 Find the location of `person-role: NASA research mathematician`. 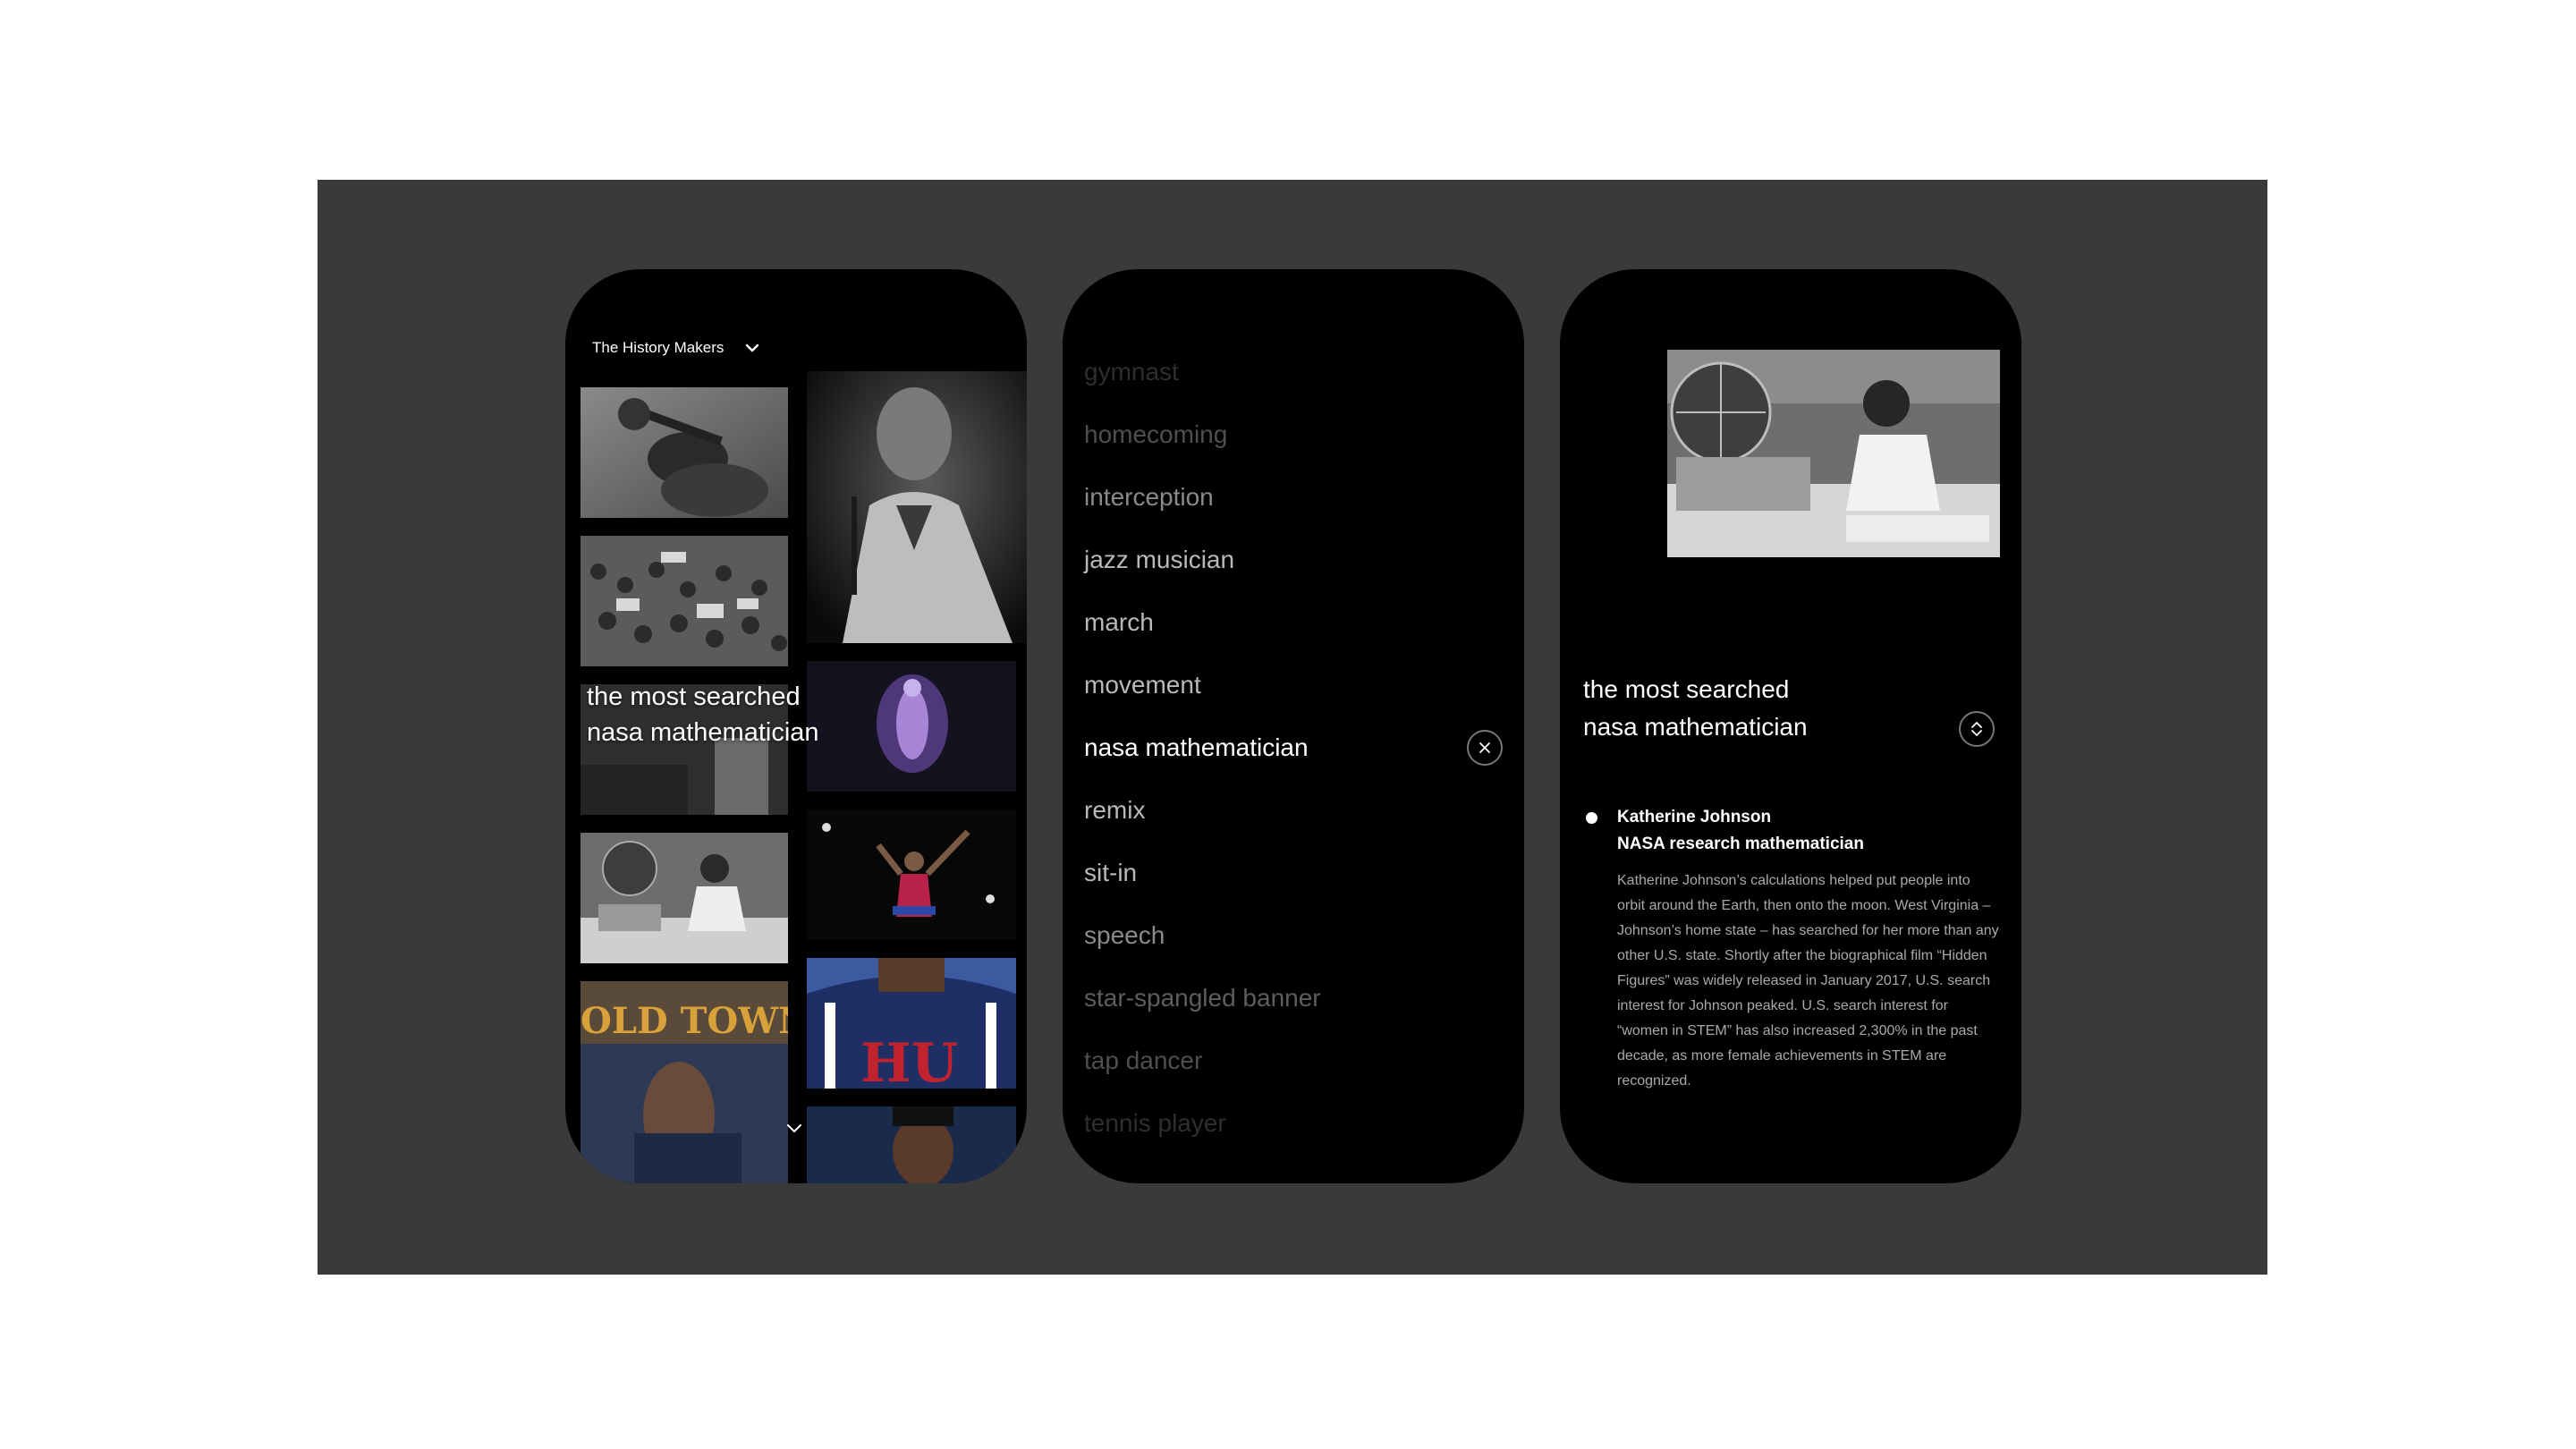

person-role: NASA research mathematician is located at coordinates (1740, 844).